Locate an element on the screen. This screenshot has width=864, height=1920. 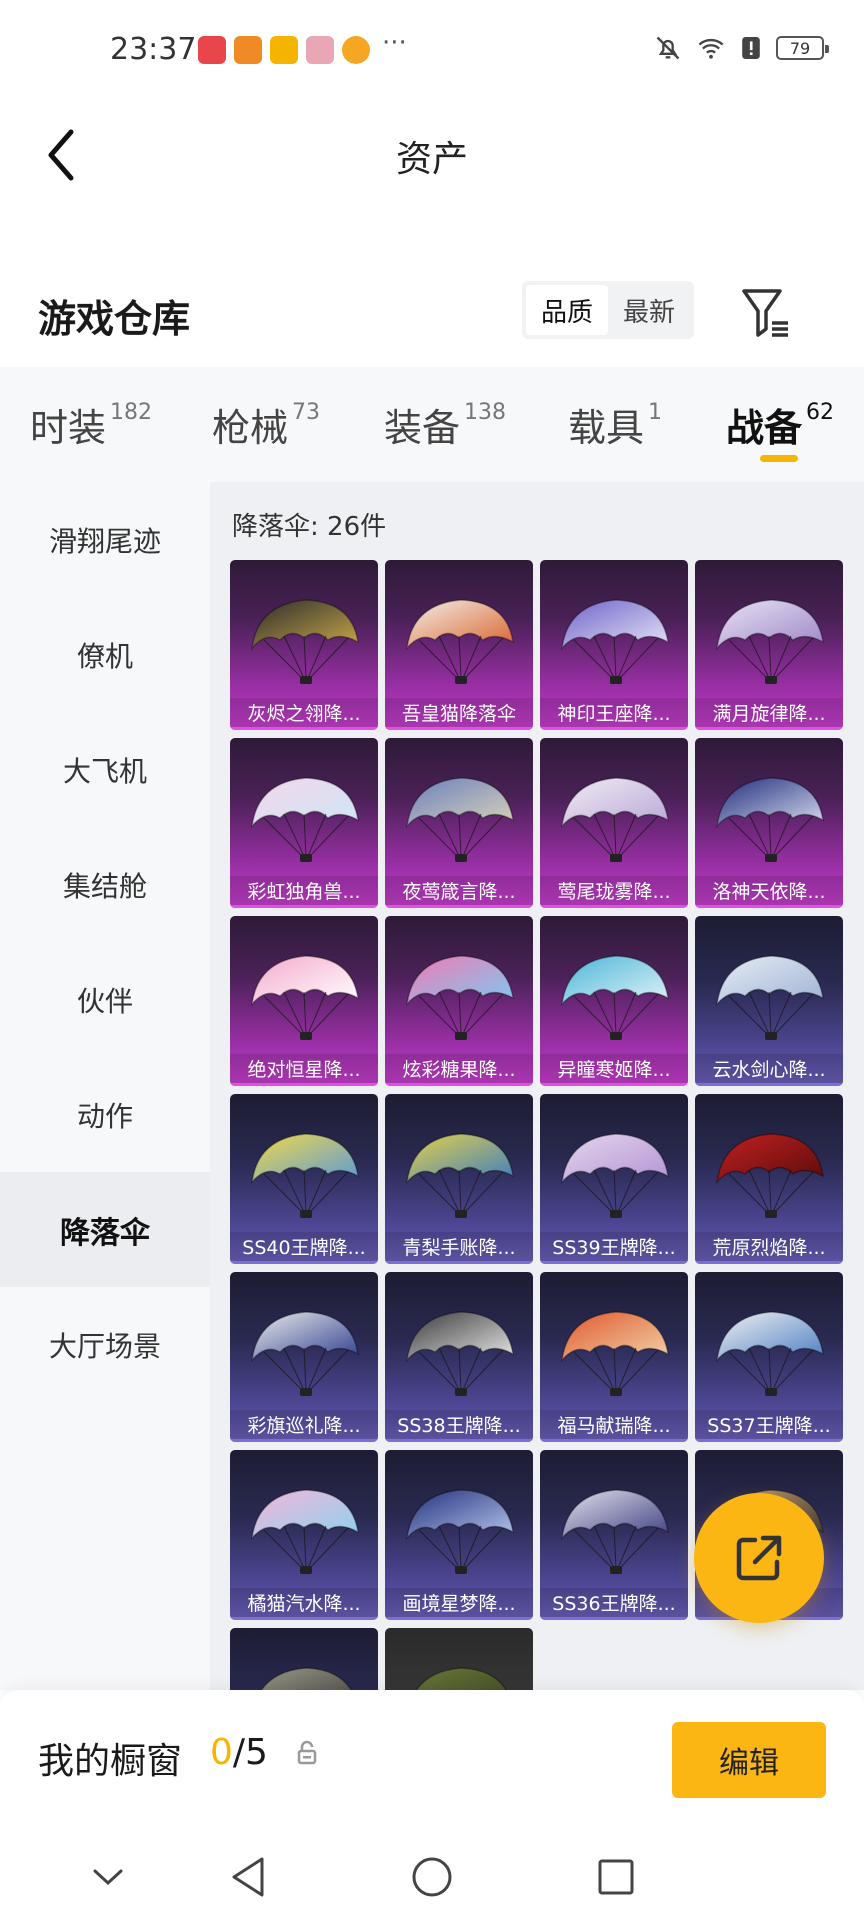
mute-icon is located at coordinates (668, 48).